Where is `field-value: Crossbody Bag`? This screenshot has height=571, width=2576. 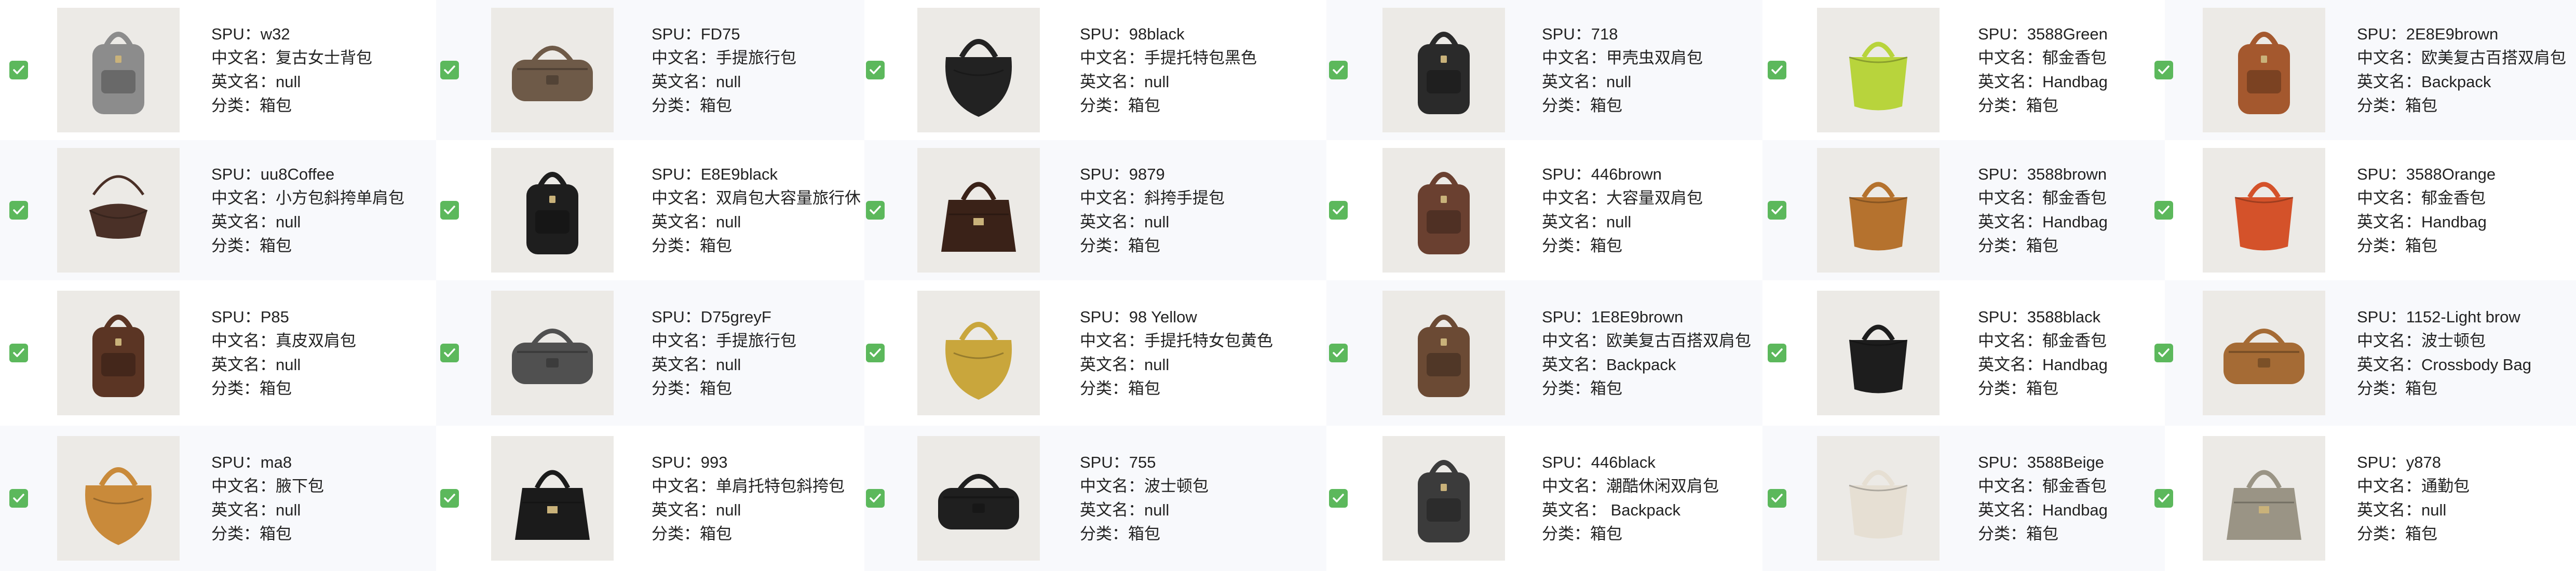
field-value: Crossbody Bag is located at coordinates (2476, 365).